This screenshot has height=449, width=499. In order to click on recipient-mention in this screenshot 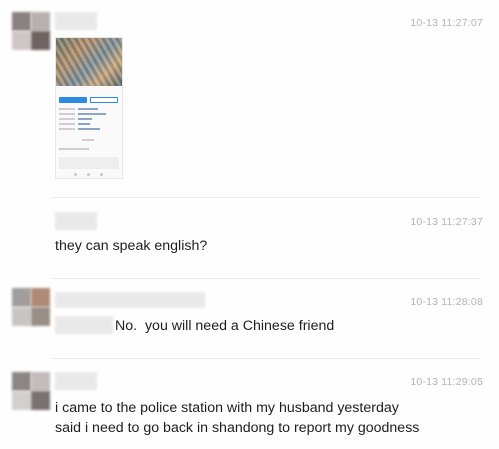, I will do `click(84, 325)`.